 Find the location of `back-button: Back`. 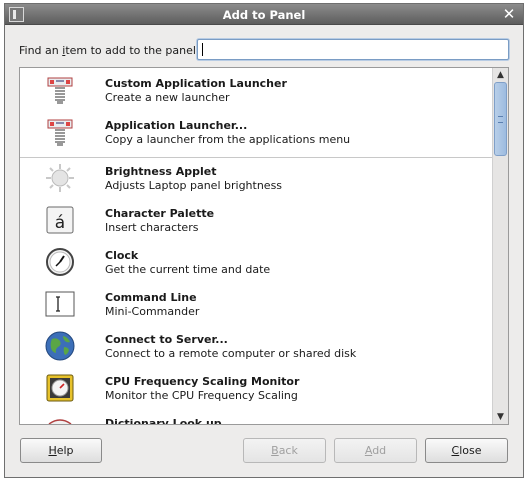

back-button: Back is located at coordinates (284, 450).